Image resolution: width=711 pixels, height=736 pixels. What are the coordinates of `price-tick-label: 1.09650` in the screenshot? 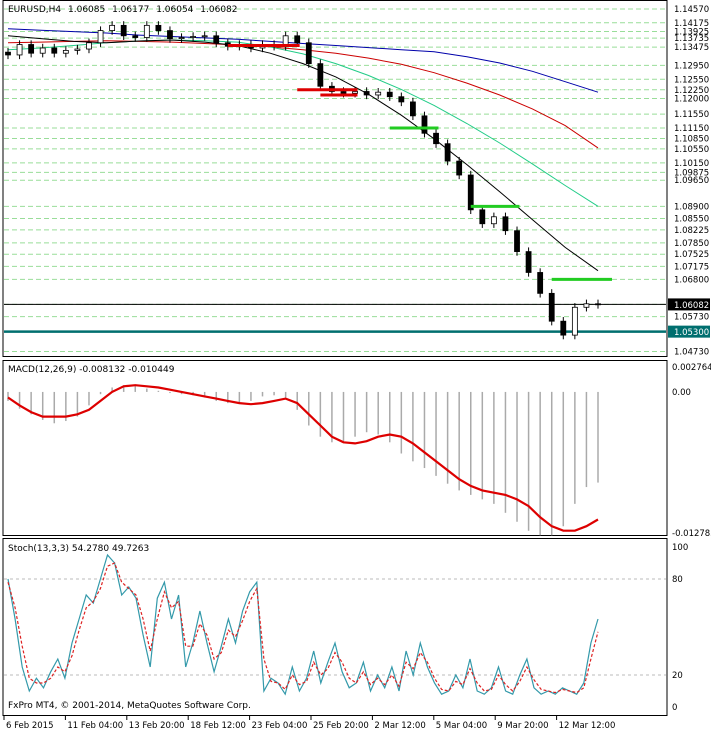 It's located at (691, 181).